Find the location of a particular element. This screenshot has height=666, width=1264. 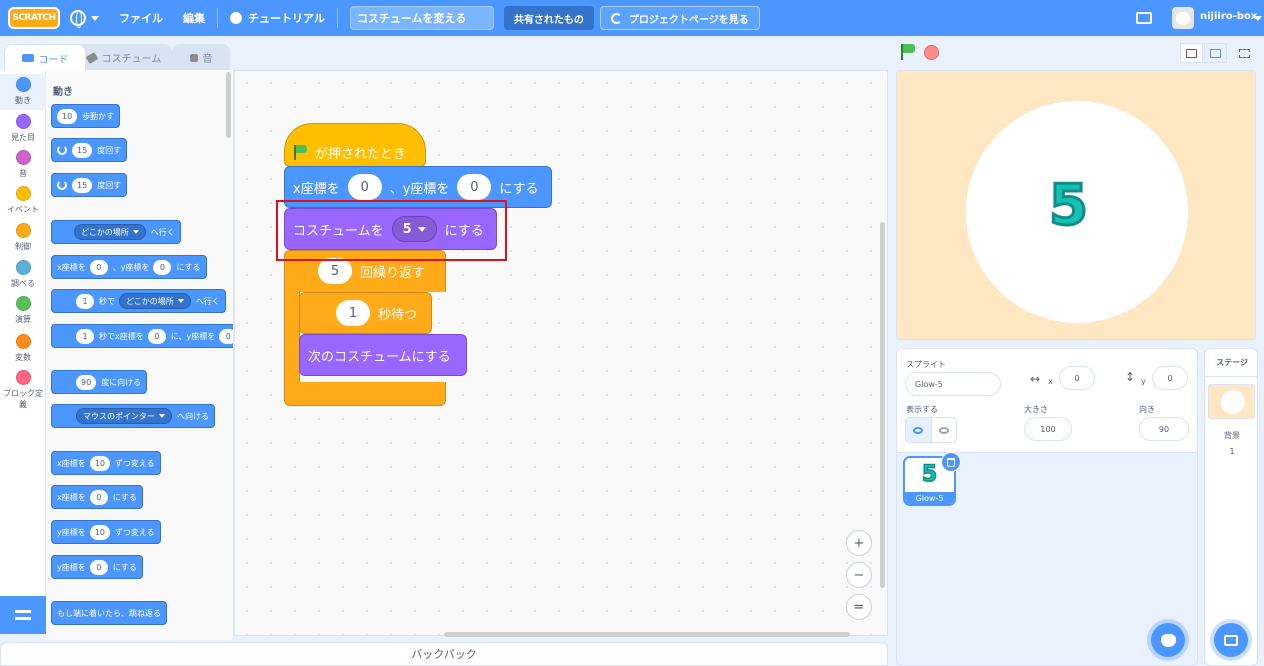

block-label: へ向ける is located at coordinates (193, 416).